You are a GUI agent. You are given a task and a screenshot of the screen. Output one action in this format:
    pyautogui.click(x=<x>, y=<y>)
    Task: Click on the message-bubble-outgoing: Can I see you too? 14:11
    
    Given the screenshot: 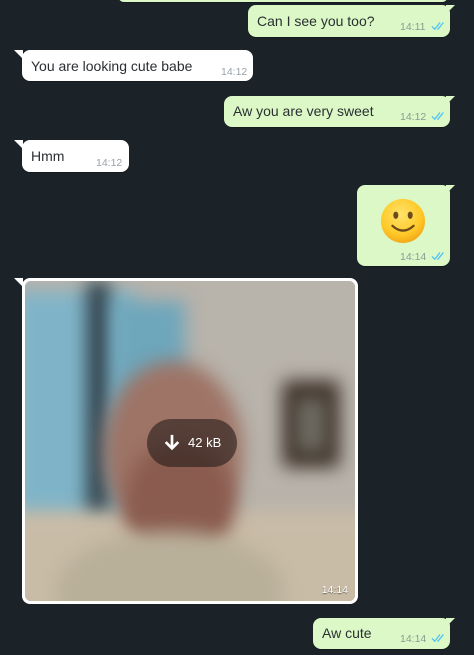 What is the action you would take?
    pyautogui.click(x=349, y=21)
    